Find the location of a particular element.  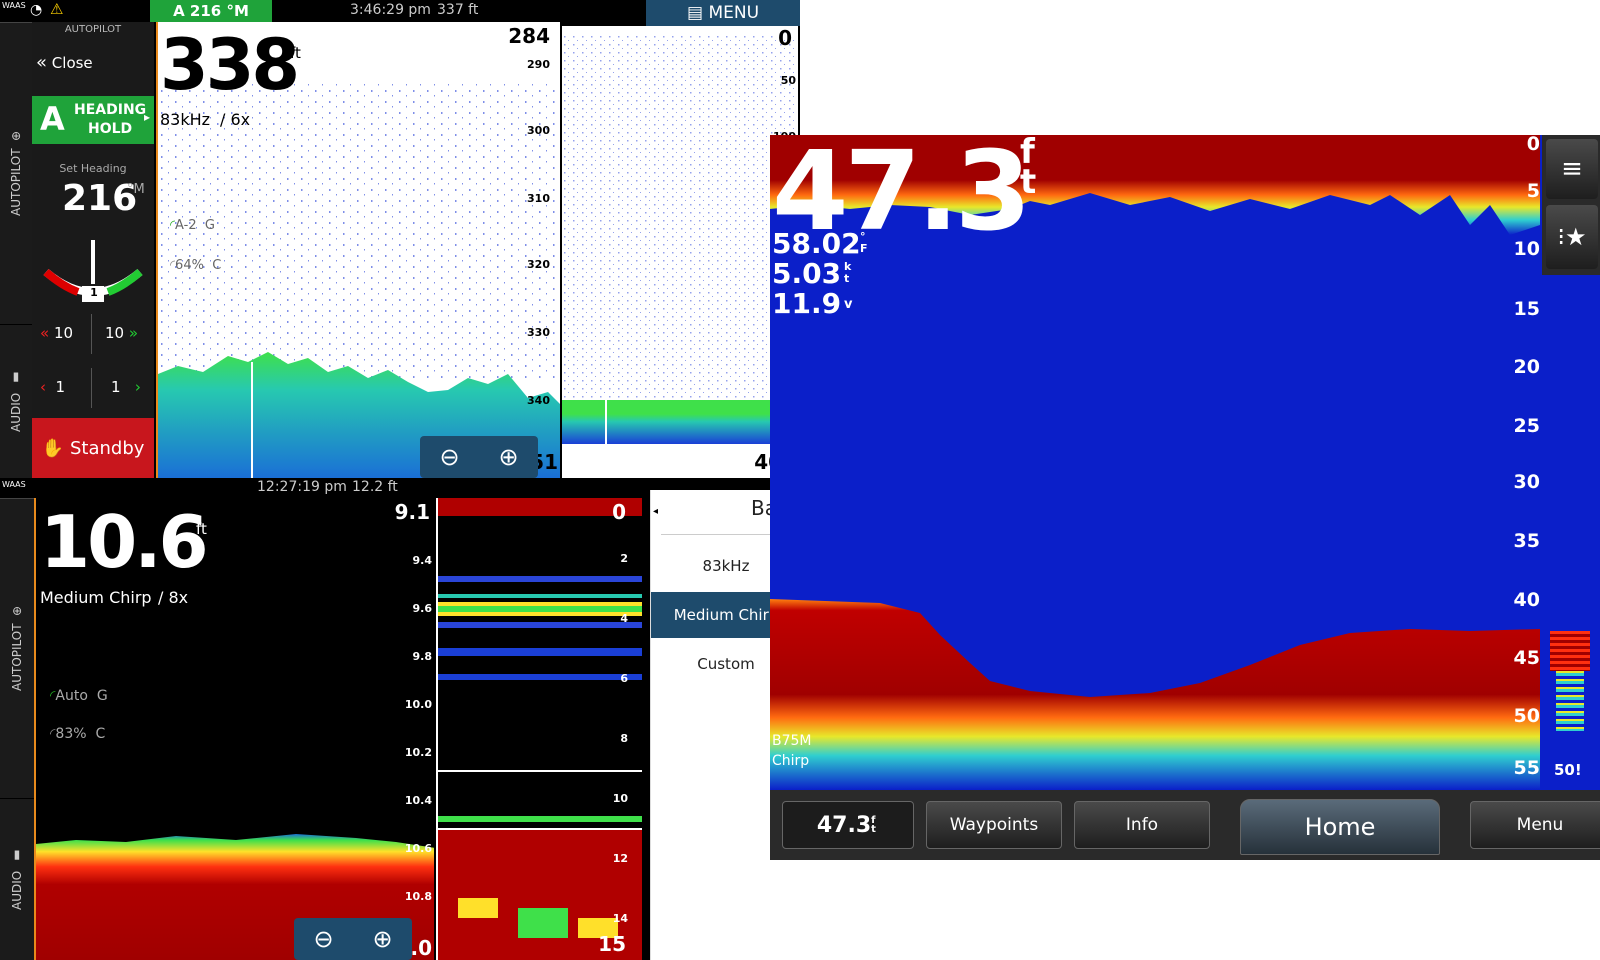

scale-tick: 55 is located at coordinates (1526, 768).